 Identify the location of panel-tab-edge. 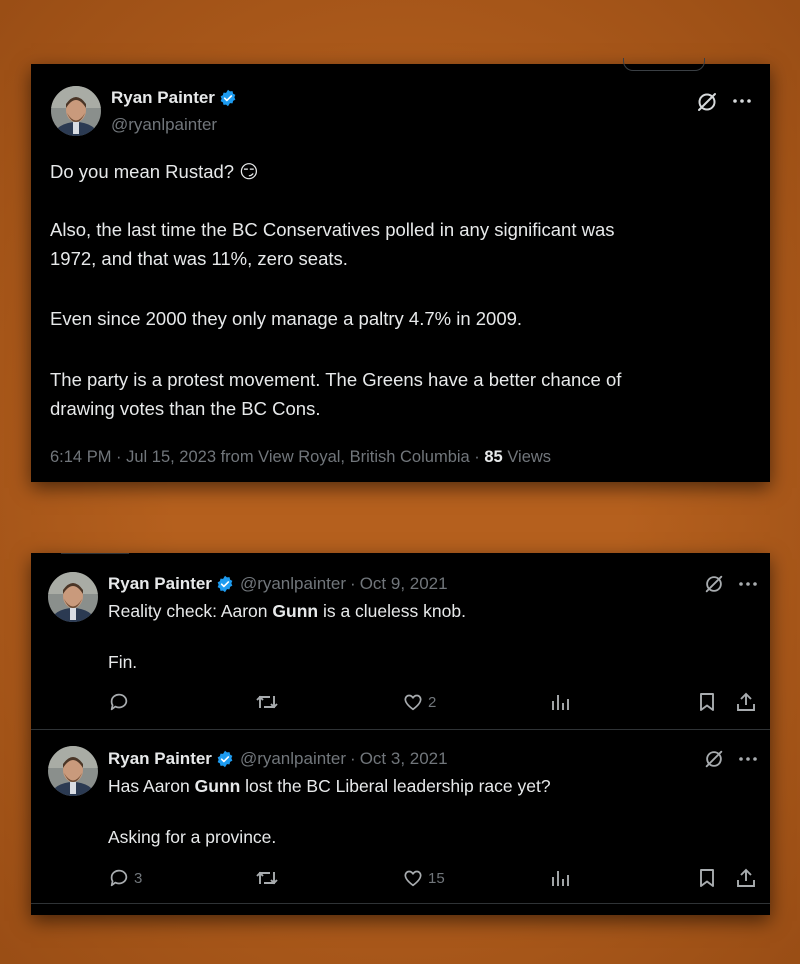
(664, 64).